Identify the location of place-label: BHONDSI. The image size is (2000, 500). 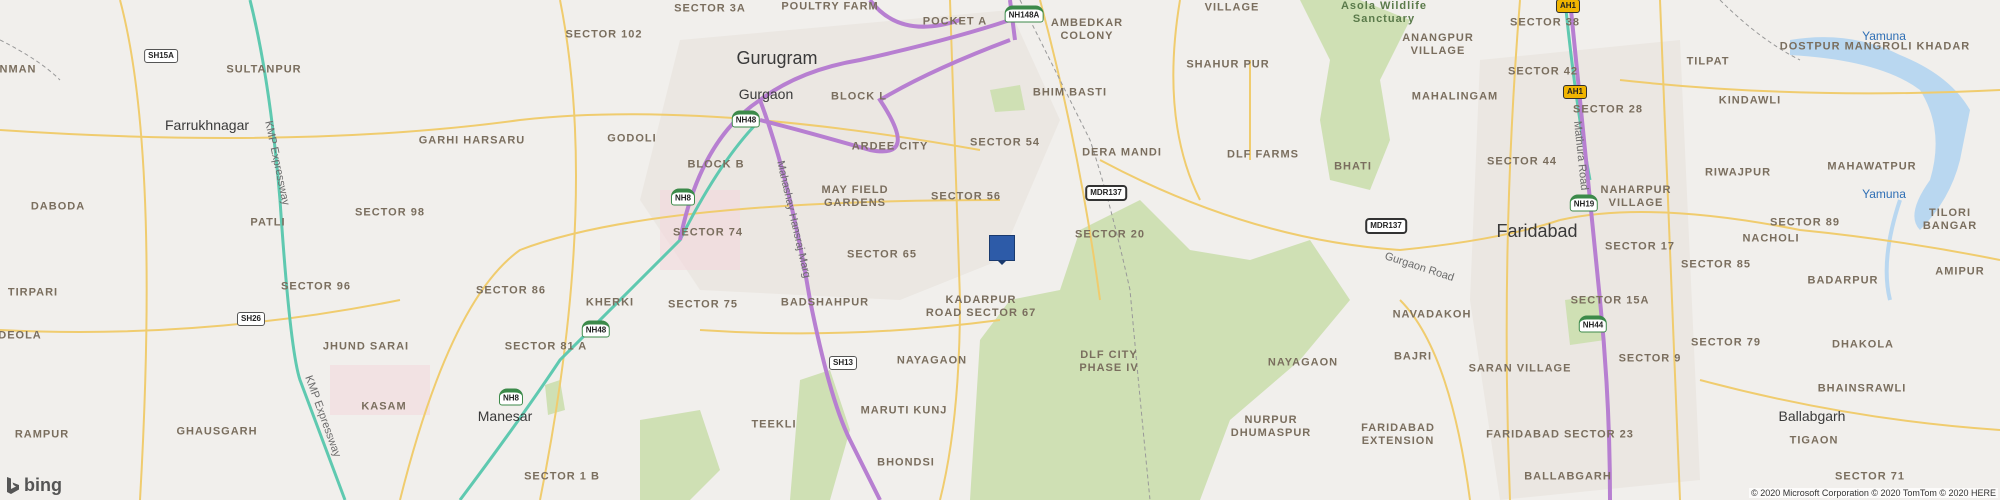
(906, 462).